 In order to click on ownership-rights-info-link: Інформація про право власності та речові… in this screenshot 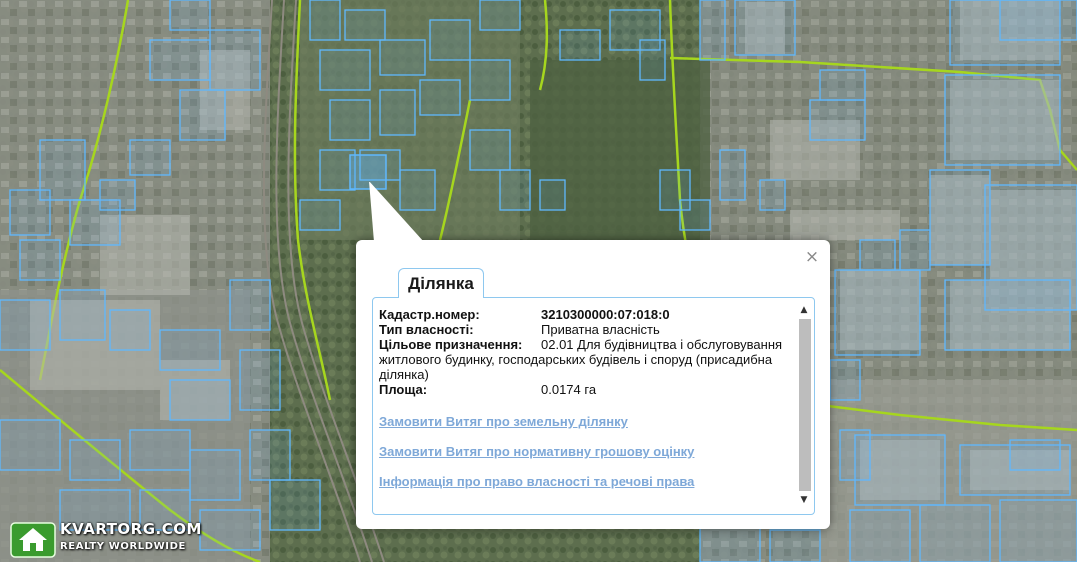, I will do `click(584, 481)`.